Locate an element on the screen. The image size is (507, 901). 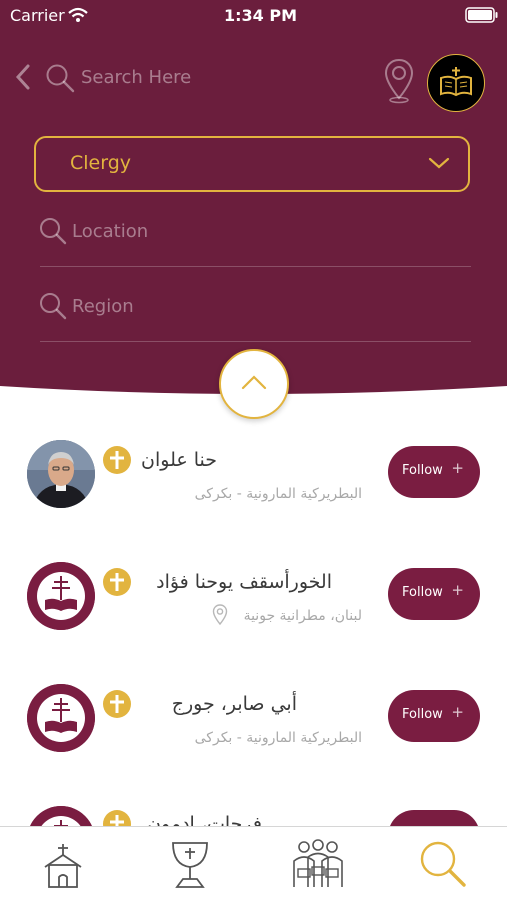
region-field: Region is located at coordinates (254, 307).